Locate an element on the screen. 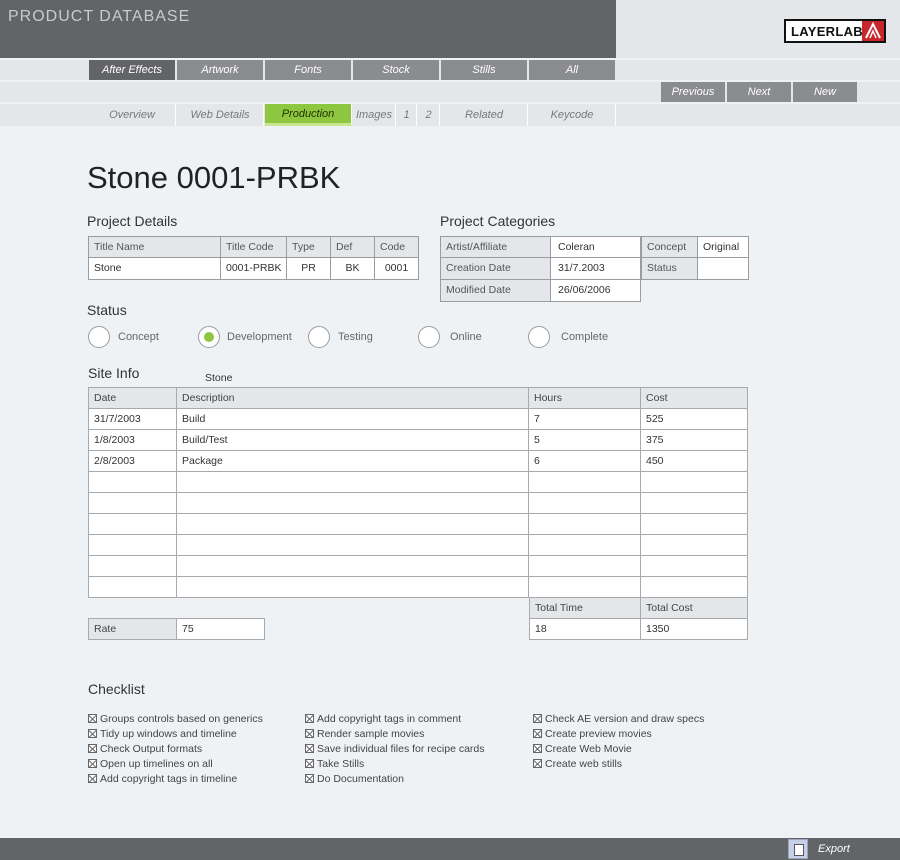 The image size is (900, 860). checklist-item: Add copyright tags in comment is located at coordinates (383, 719).